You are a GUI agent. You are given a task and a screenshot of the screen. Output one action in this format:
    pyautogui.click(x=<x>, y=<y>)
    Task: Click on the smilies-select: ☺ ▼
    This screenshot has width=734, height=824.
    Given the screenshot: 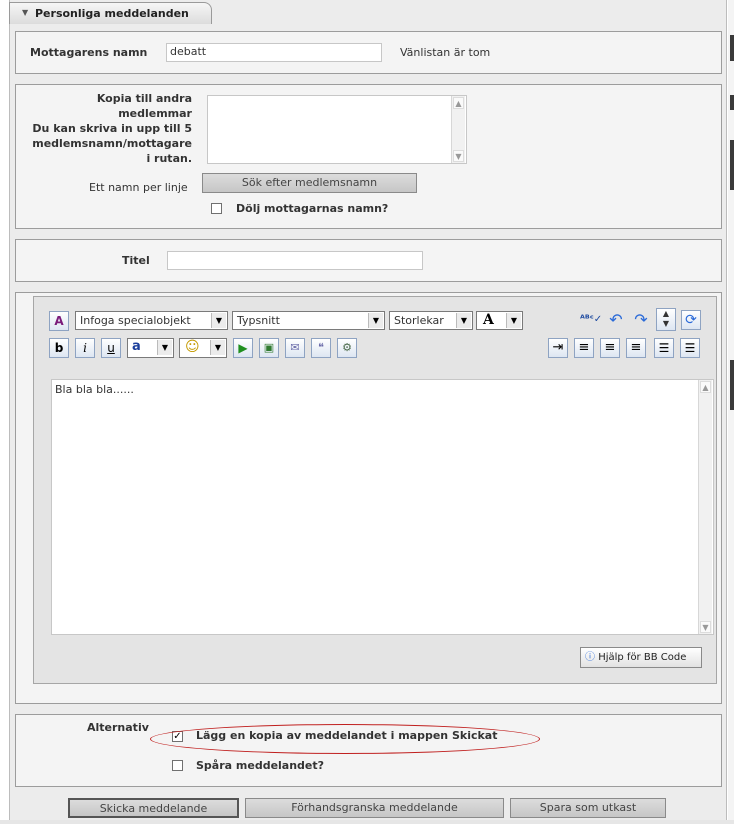 What is the action you would take?
    pyautogui.click(x=203, y=348)
    